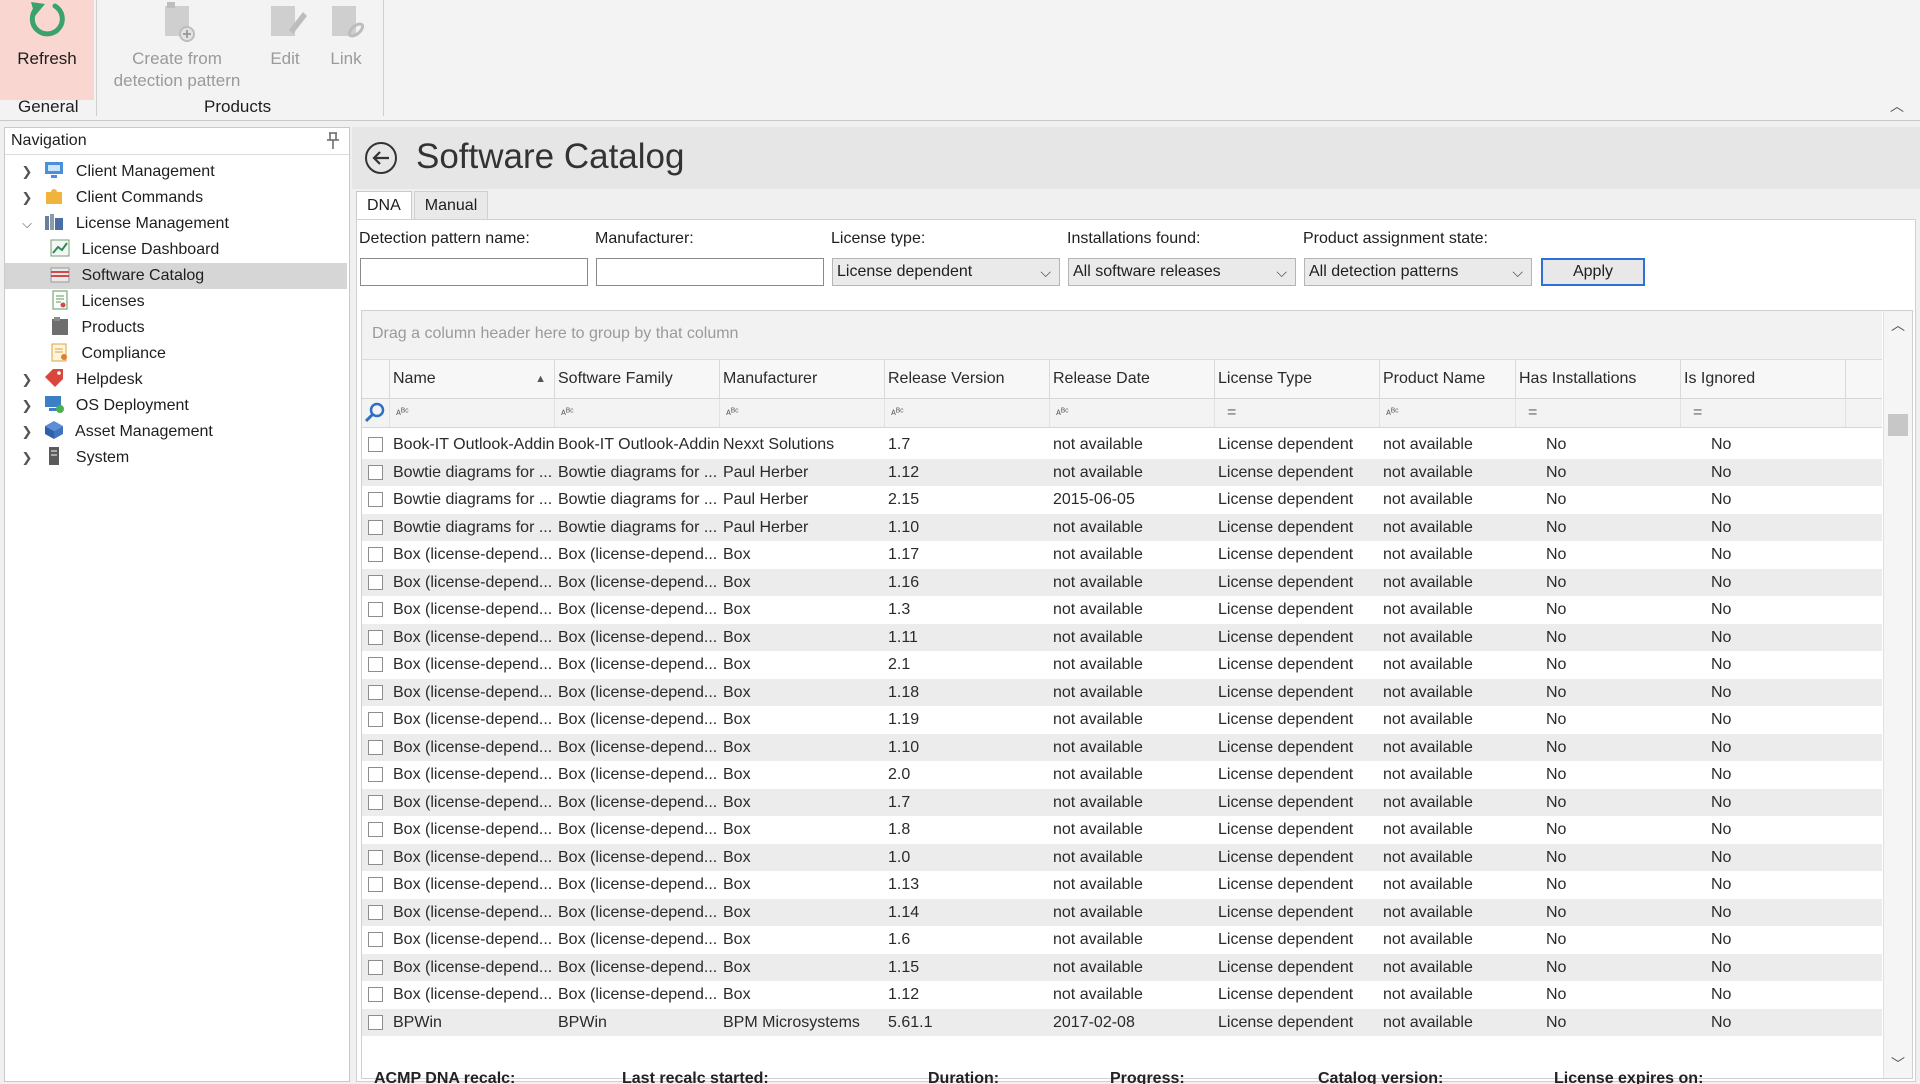 The width and height of the screenshot is (1920, 1084). Describe the element at coordinates (1448, 379) in the screenshot. I see `column-header-product-name: Product Name` at that location.